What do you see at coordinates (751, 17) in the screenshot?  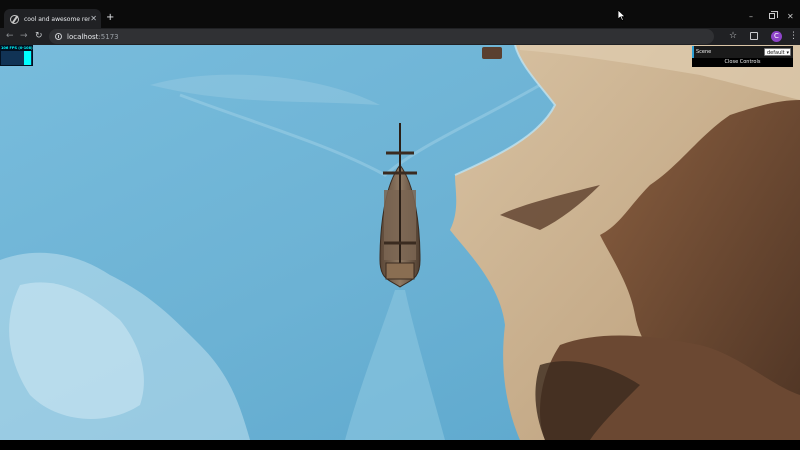 I see `minimize-icon: –` at bounding box center [751, 17].